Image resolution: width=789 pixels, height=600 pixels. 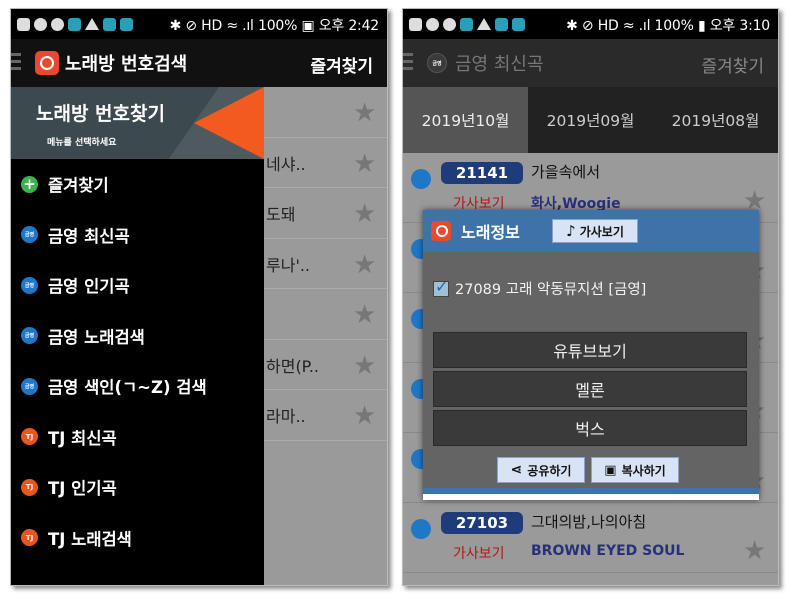 What do you see at coordinates (137, 285) in the screenshot?
I see `menu-item-ky-popular: 금영 금영 인기곡` at bounding box center [137, 285].